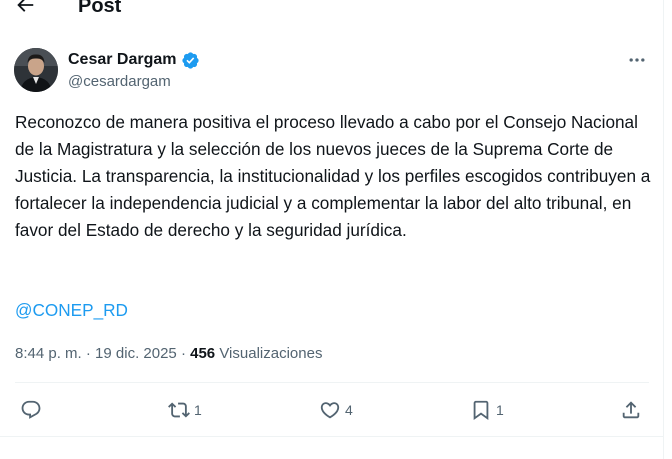  I want to click on mention-link: @CONEP_RD, so click(71, 310).